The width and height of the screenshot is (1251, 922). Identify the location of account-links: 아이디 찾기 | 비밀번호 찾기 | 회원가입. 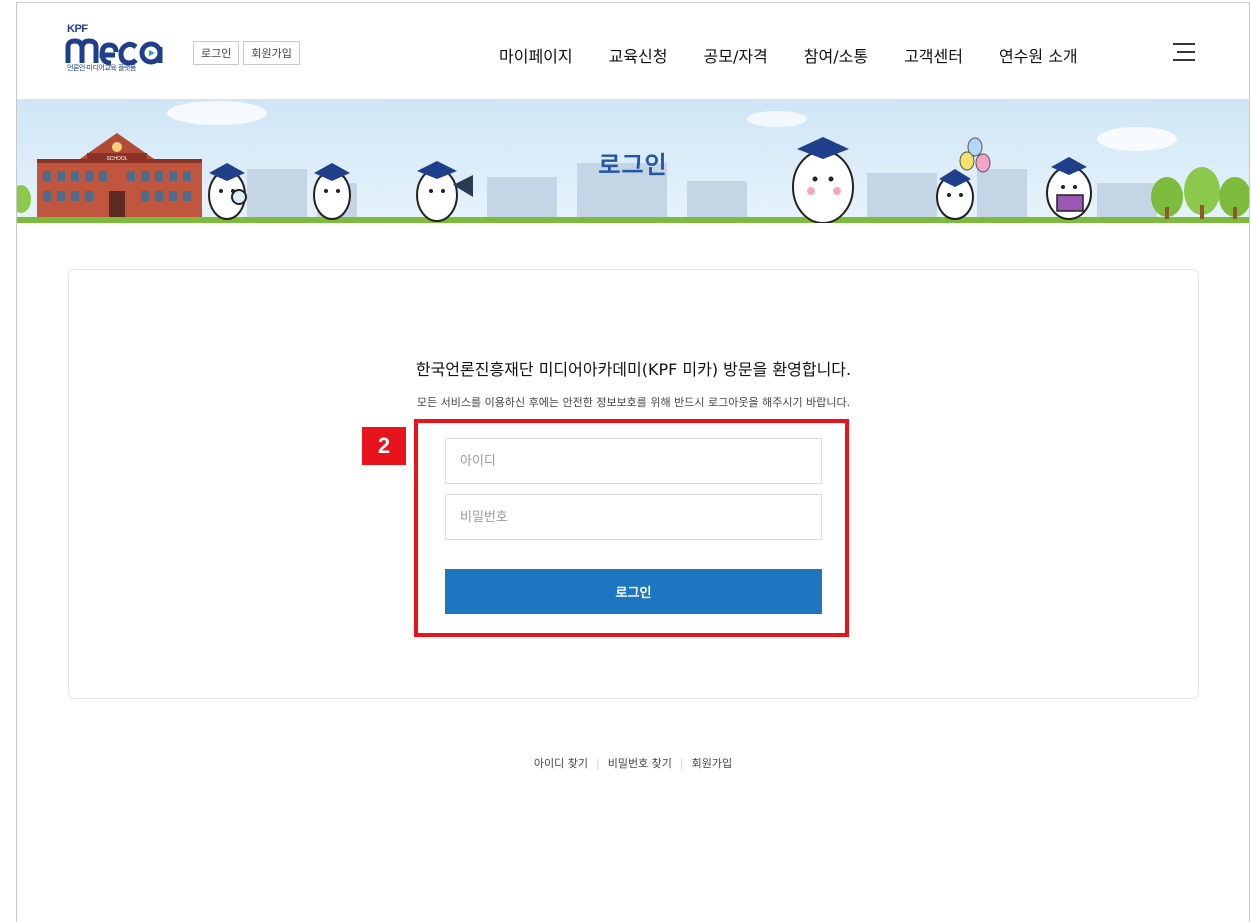
(633, 763).